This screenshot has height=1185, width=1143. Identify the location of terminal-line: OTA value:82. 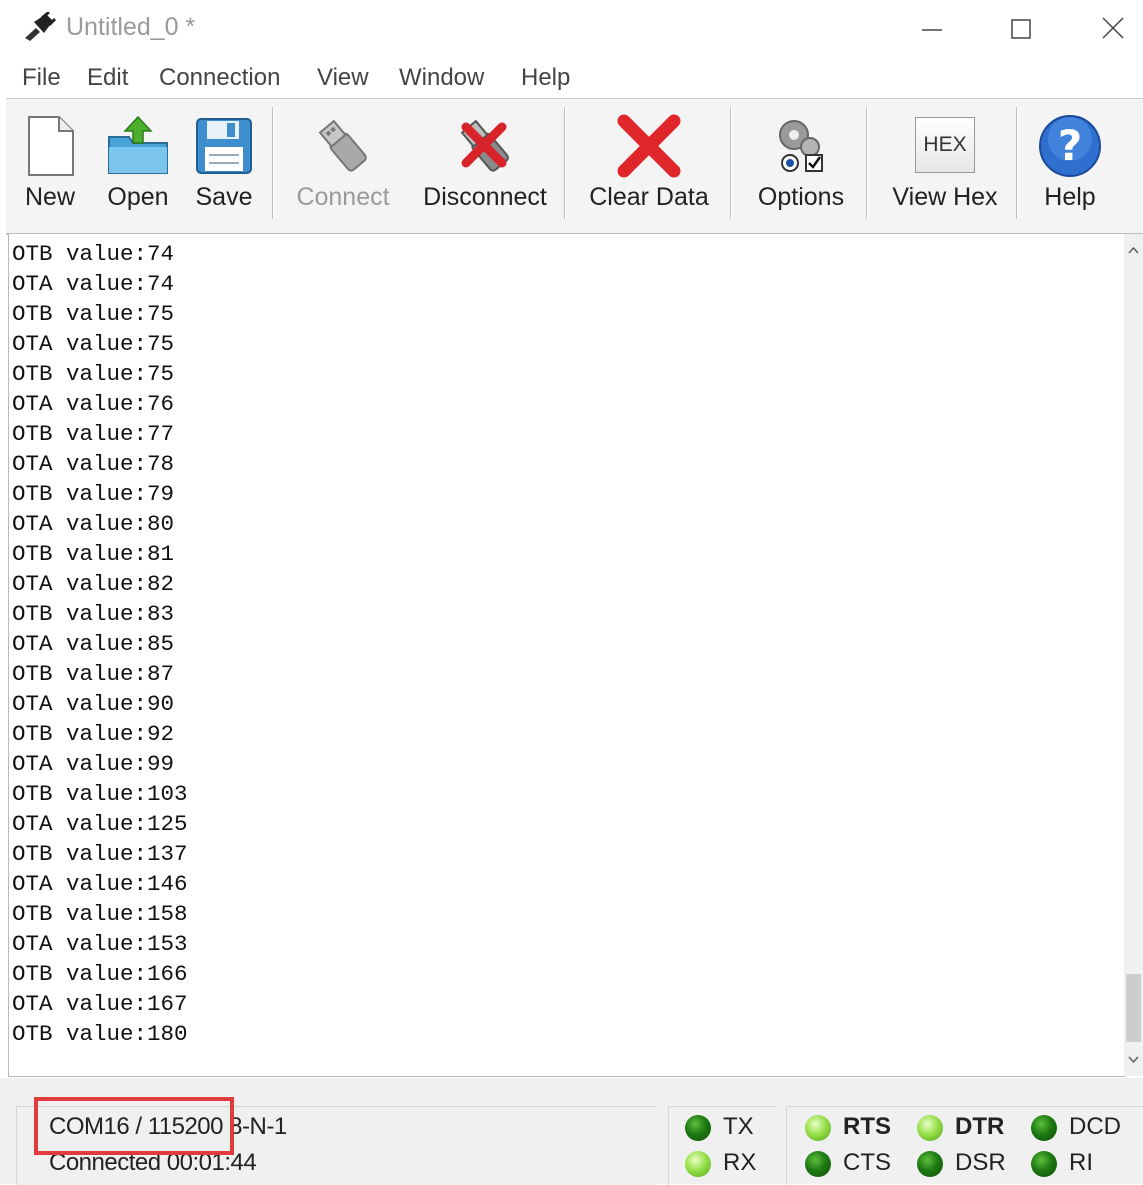
(93, 584).